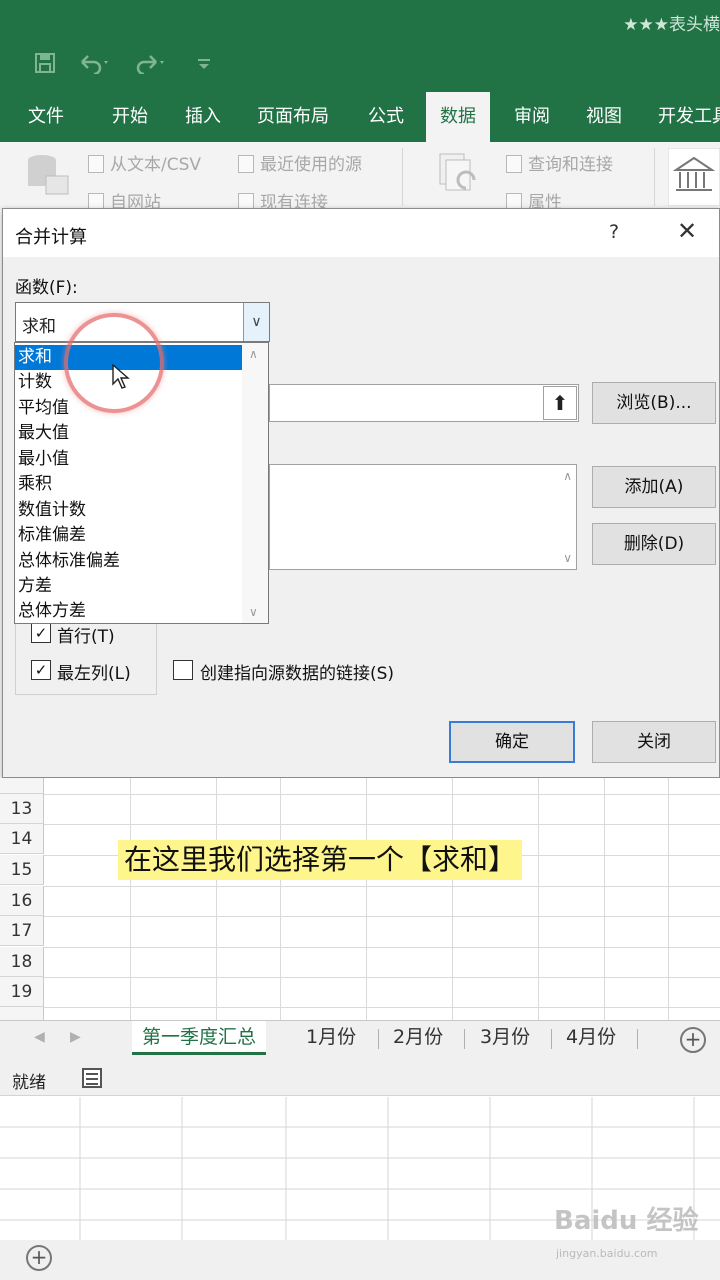 Image resolution: width=720 pixels, height=1280 pixels. I want to click on close-button: 关闭, so click(654, 742).